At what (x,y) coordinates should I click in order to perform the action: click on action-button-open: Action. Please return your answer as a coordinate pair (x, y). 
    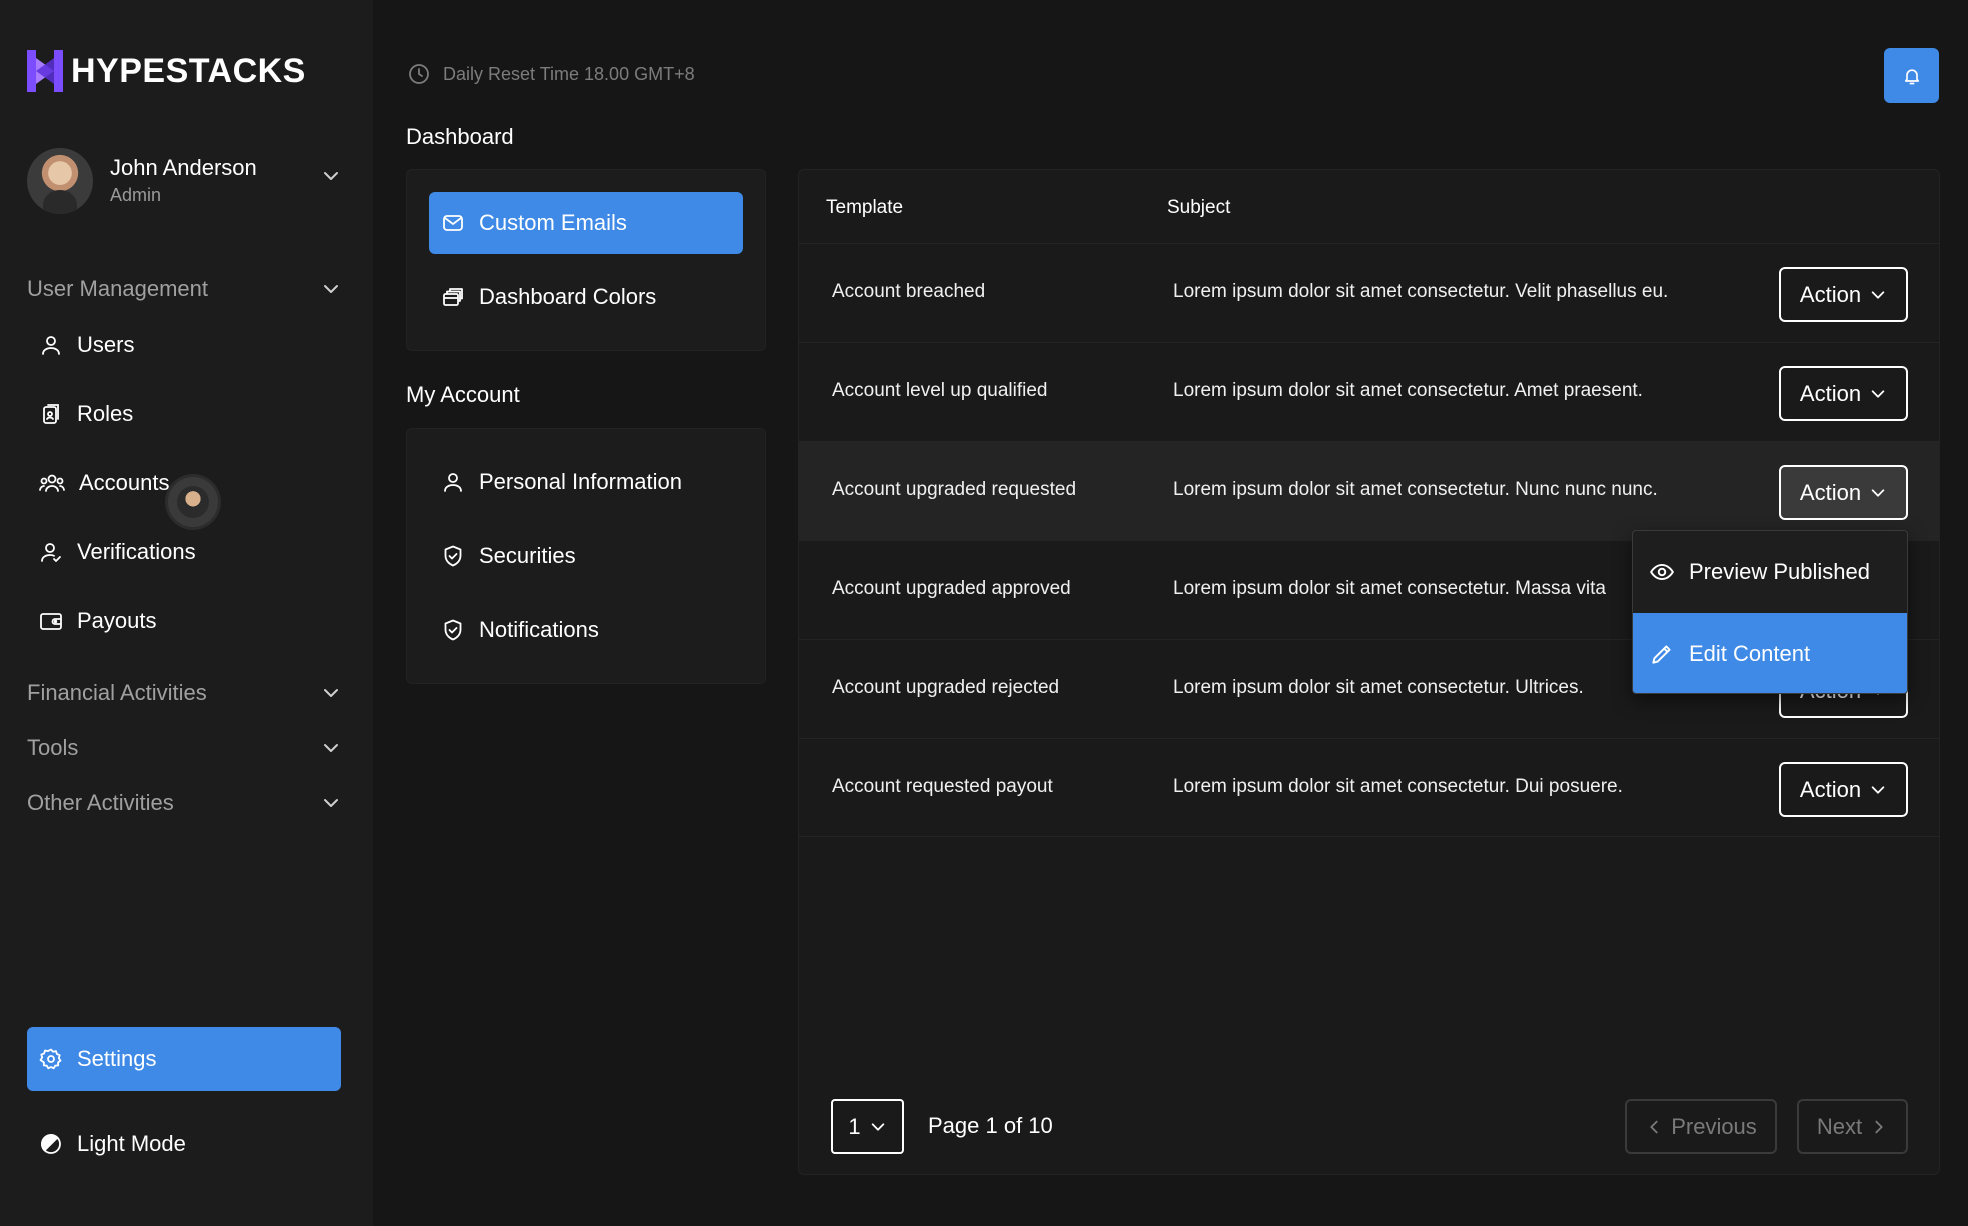
    Looking at the image, I should click on (1843, 492).